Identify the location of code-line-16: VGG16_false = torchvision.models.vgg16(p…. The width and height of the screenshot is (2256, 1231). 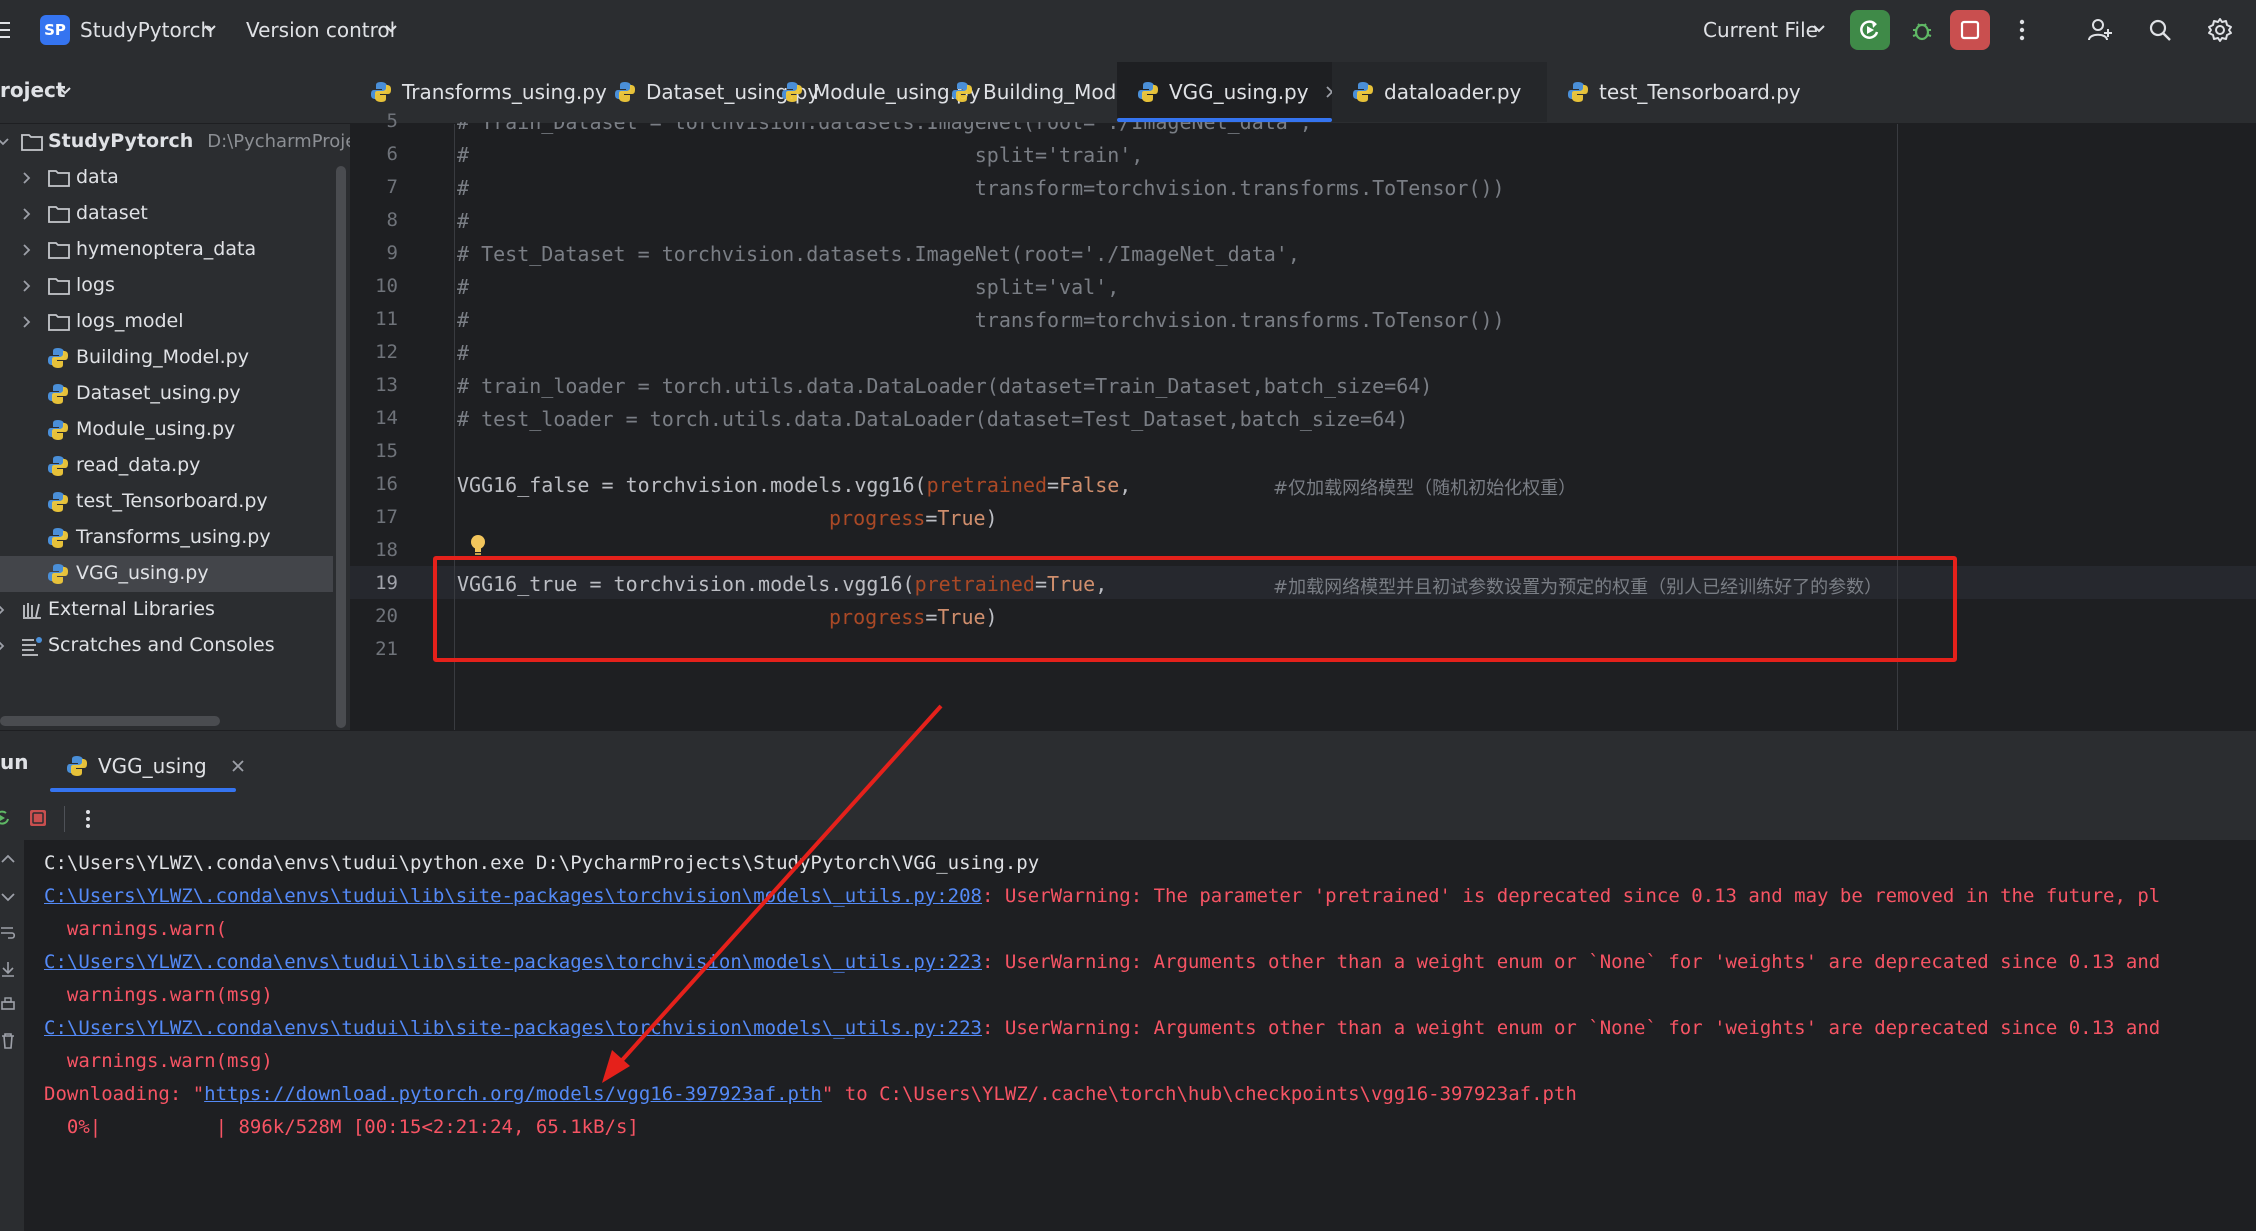
(794, 485).